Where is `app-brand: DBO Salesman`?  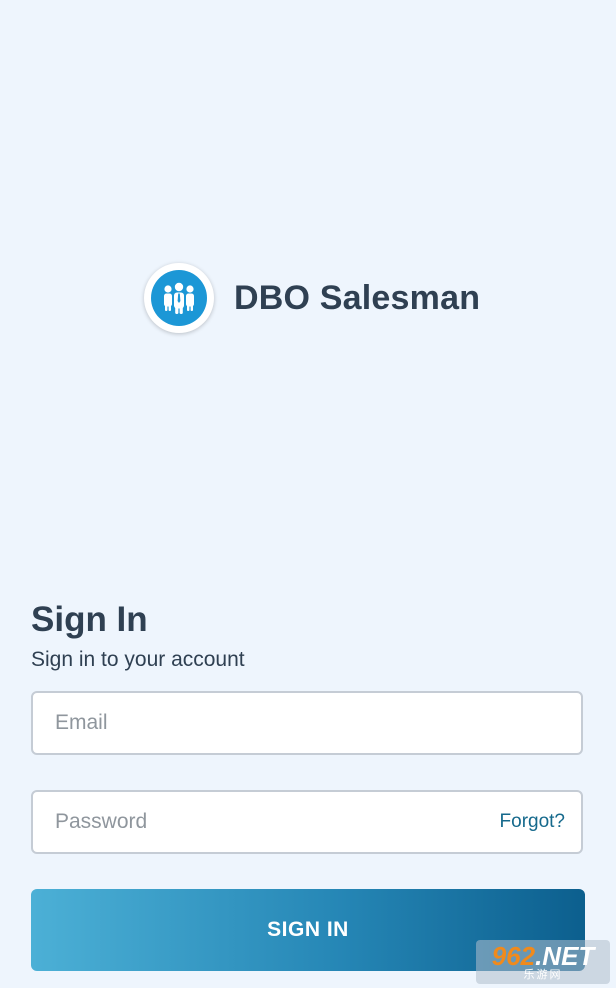
app-brand: DBO Salesman is located at coordinates (312, 298).